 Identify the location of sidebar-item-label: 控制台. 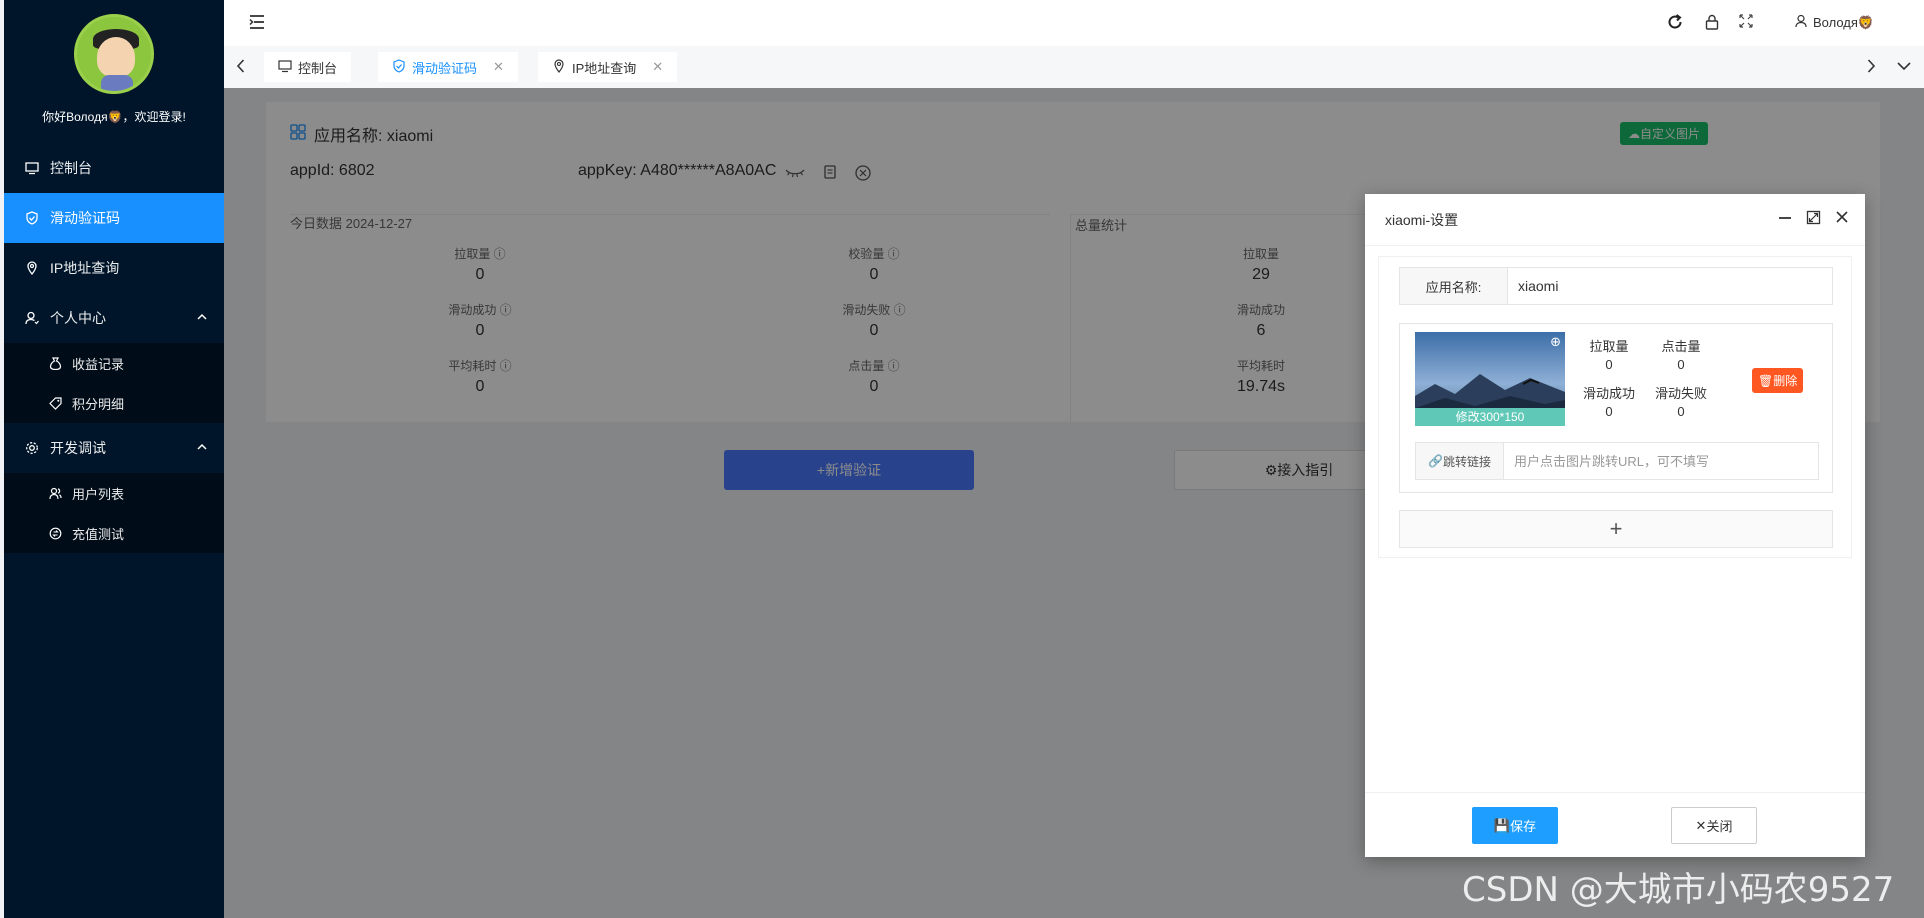
(71, 168).